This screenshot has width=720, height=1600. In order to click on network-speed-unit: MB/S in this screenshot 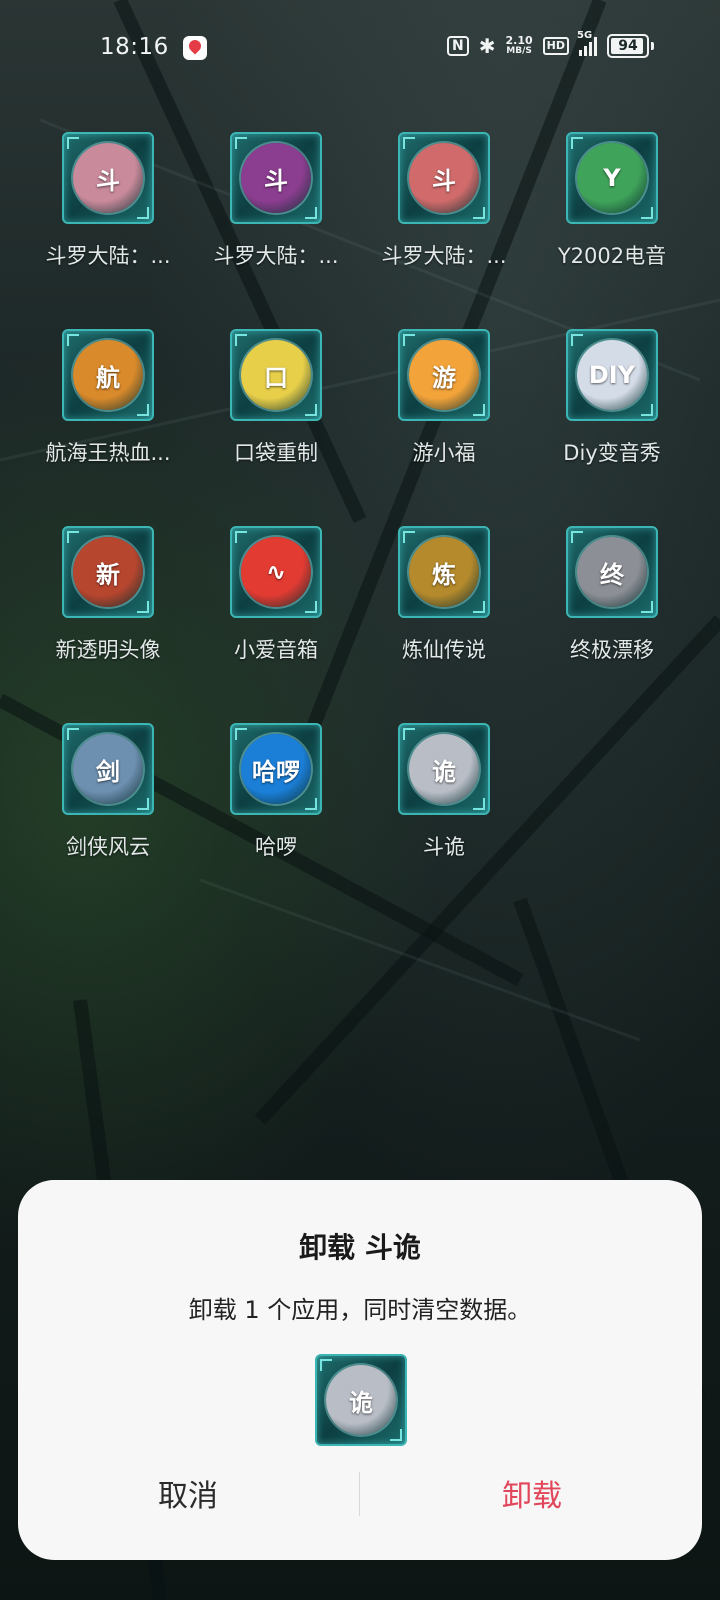, I will do `click(519, 51)`.